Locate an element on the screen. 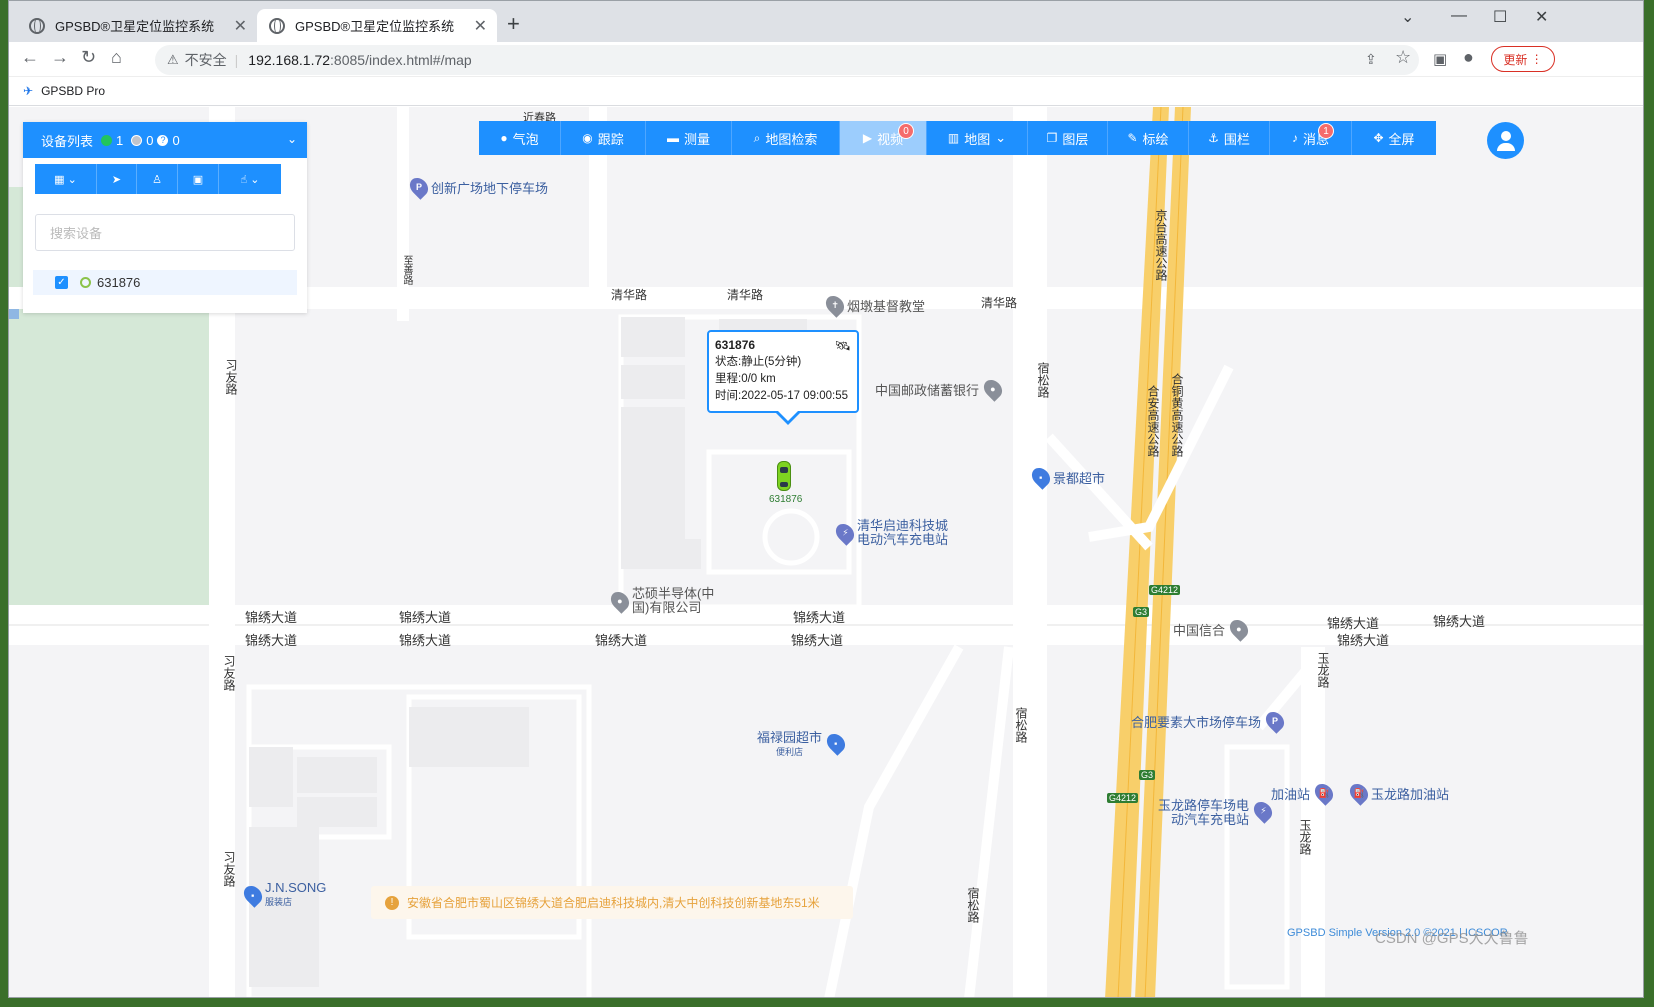  home-icon: ⌂ is located at coordinates (116, 57).